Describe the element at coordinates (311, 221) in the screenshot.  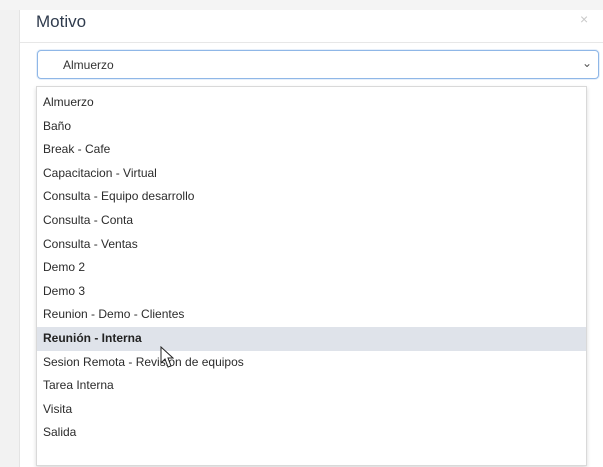
I see `dropdown-option: Consulta - Conta` at that location.